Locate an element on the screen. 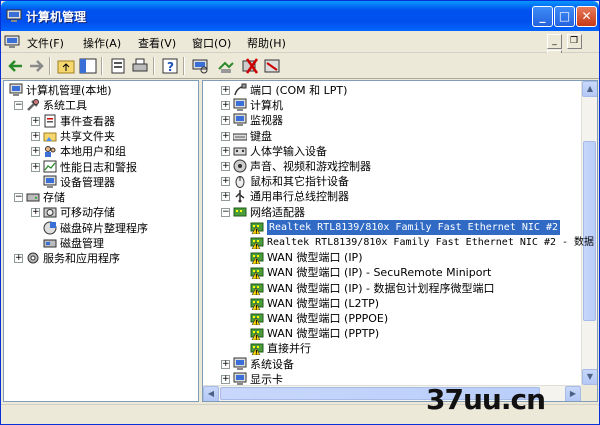 This screenshot has width=600, height=425. tree-item: + 监视器 is located at coordinates (391, 120).